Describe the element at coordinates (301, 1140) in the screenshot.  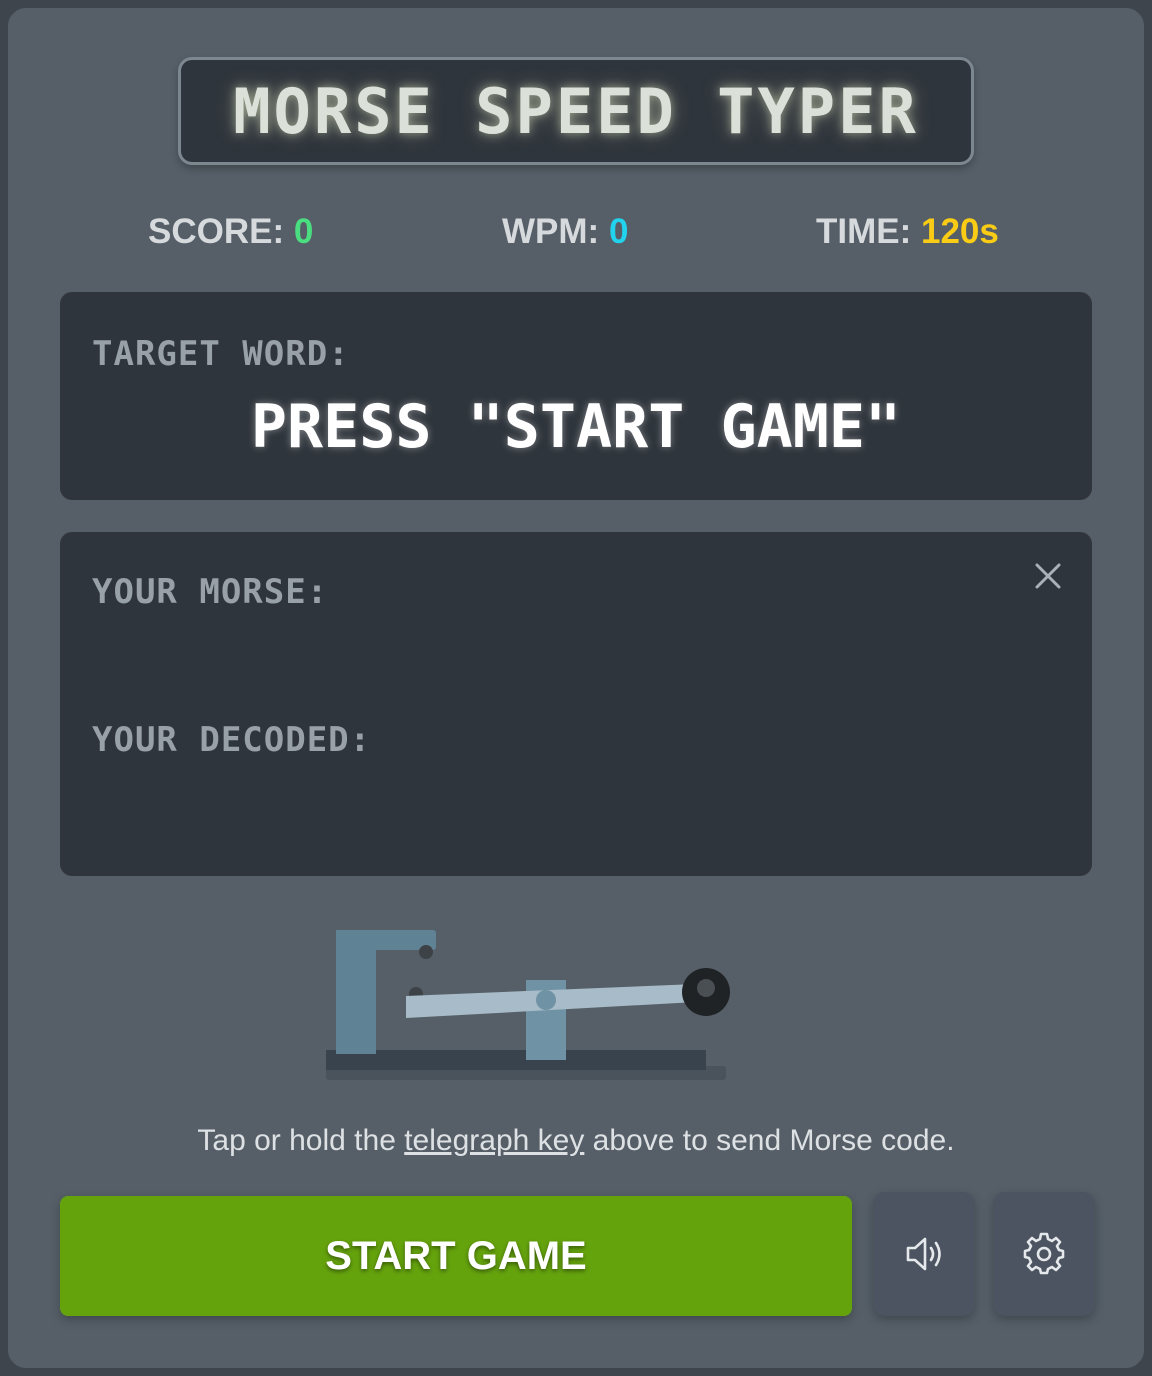
I see `instruction-before: Tap or hold the` at that location.